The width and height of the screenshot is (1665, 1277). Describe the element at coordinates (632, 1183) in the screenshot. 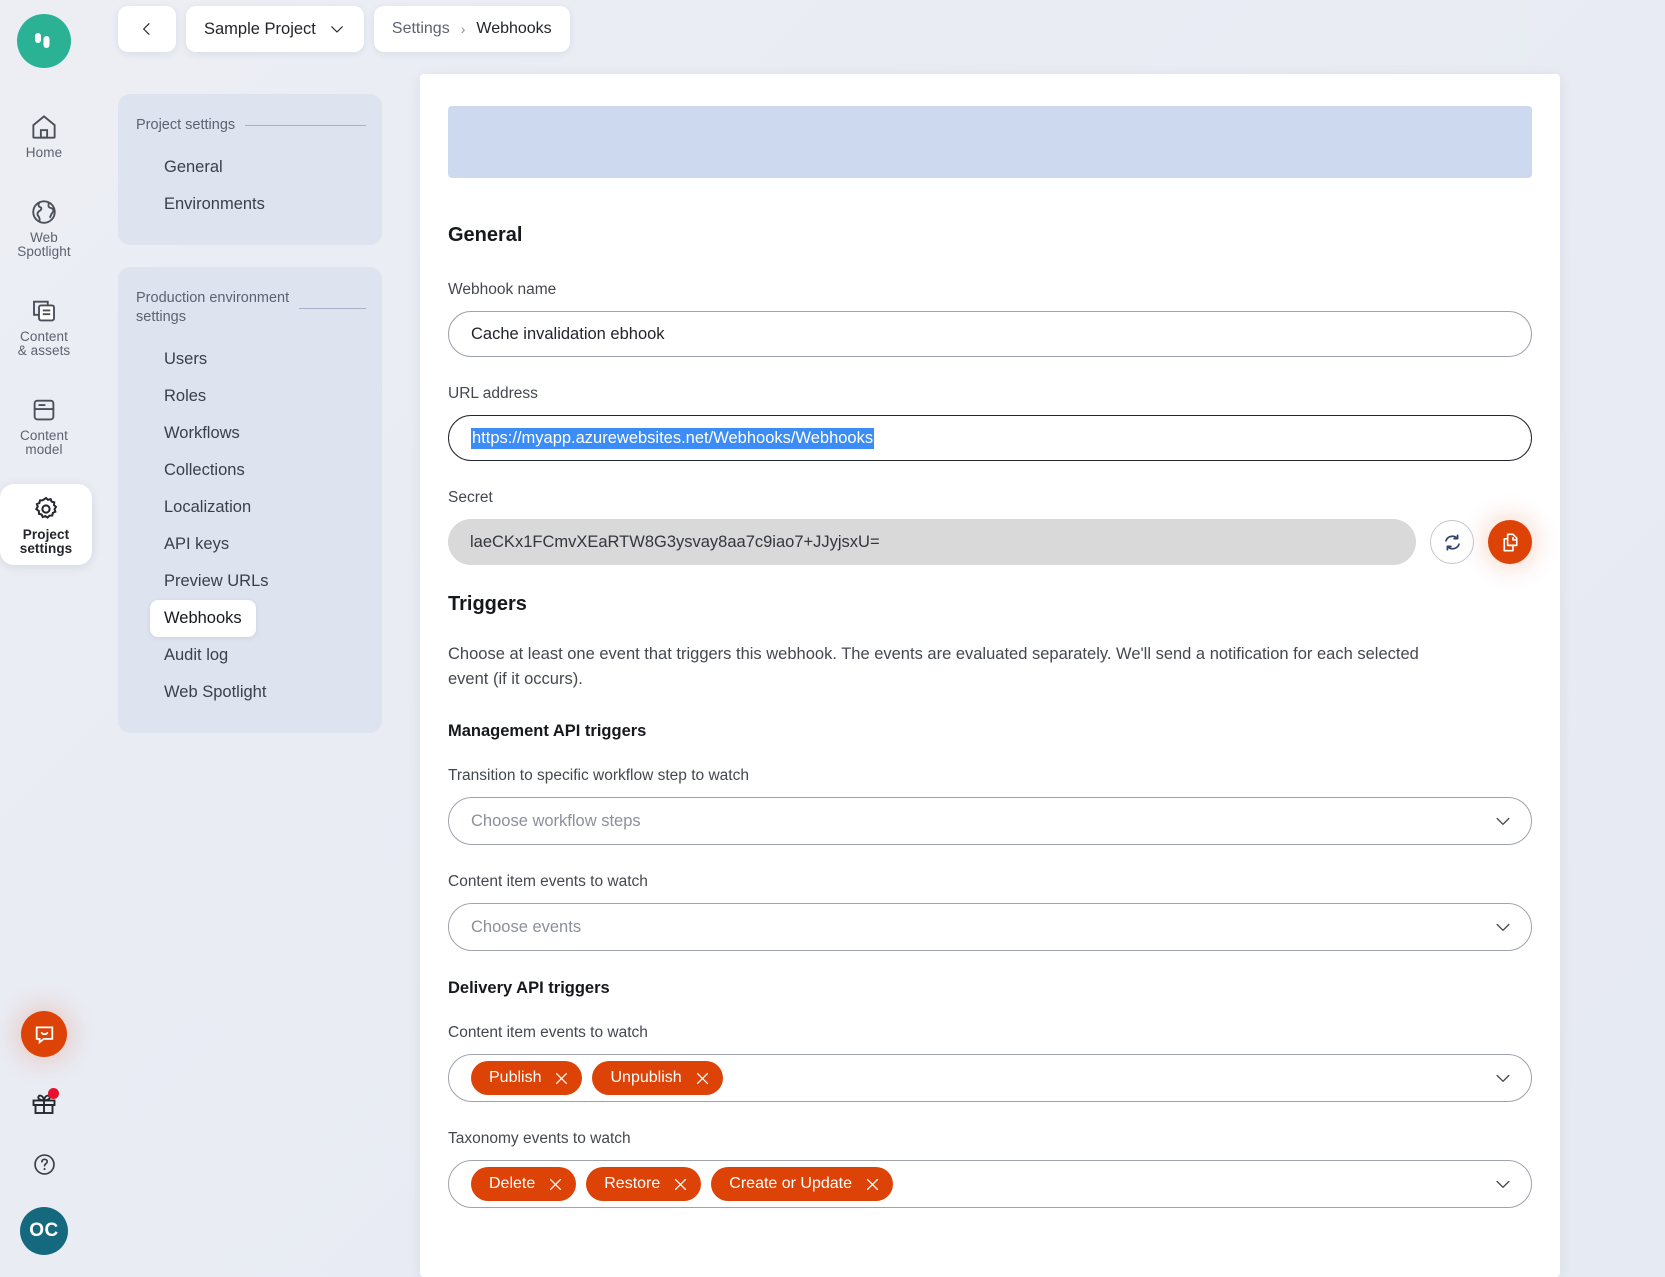

I see `chip-label: Restore` at that location.